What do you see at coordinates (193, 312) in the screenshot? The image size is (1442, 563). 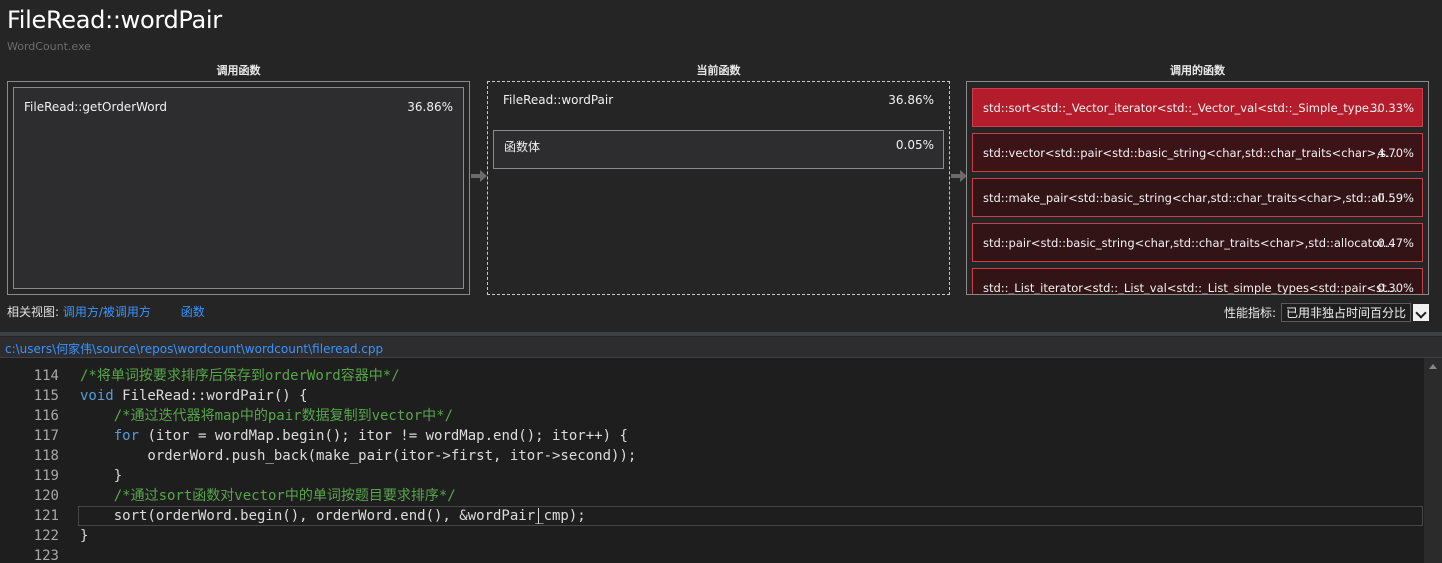 I see `functions-link: 函数` at bounding box center [193, 312].